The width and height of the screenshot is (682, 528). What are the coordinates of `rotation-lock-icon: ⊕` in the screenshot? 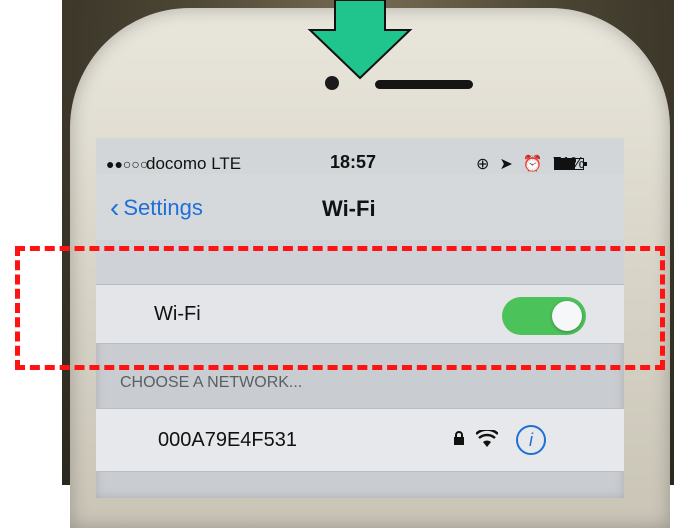 It's located at (483, 164).